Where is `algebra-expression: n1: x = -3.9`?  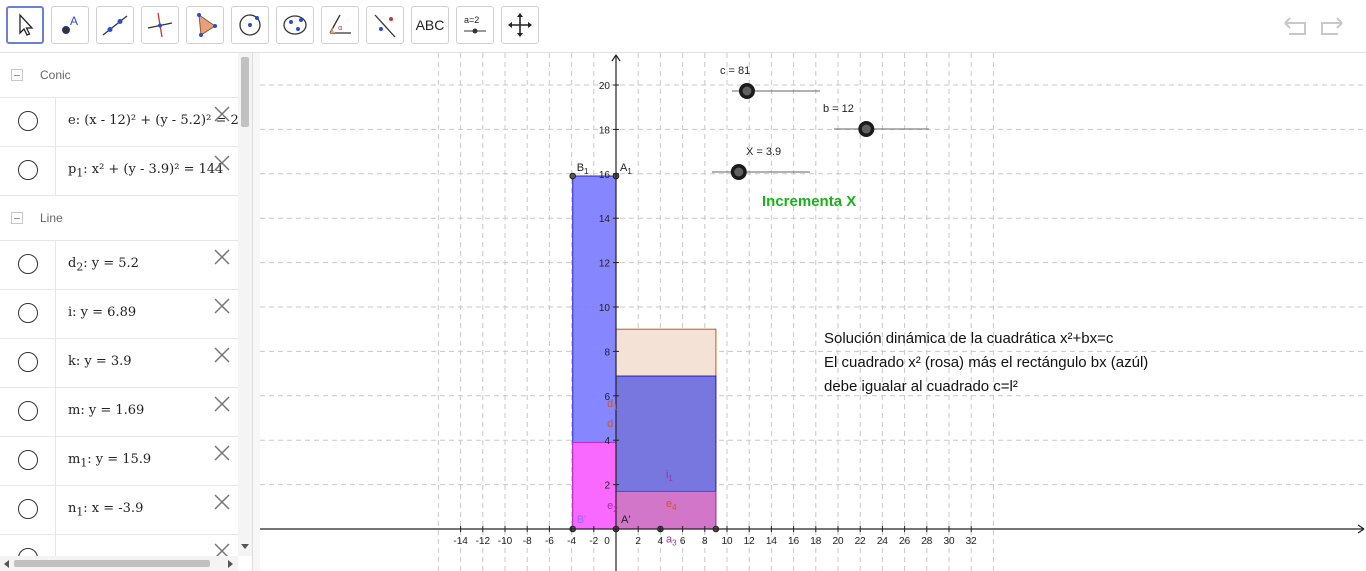
algebra-expression: n1: x = -3.9 is located at coordinates (105, 510).